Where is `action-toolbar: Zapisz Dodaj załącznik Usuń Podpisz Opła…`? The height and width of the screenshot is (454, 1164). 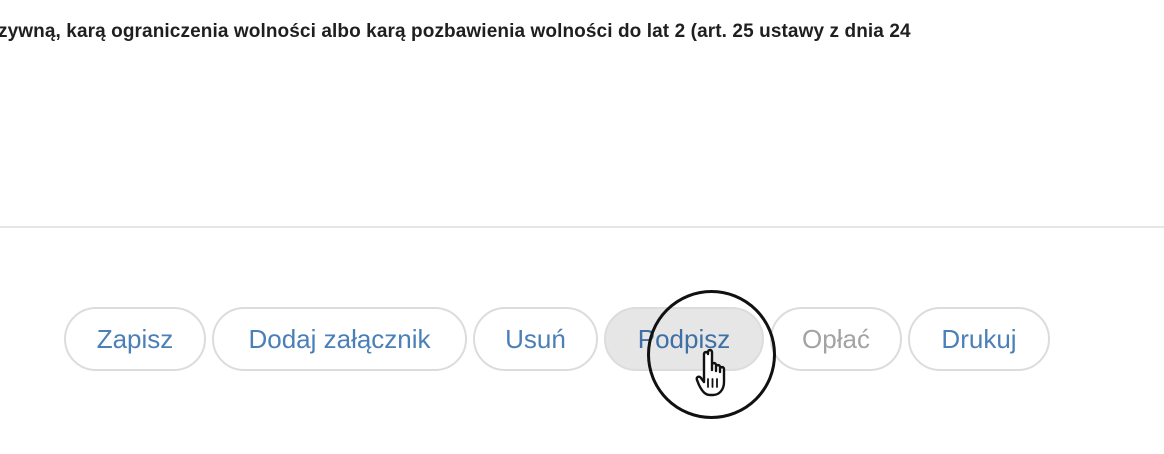
action-toolbar: Zapisz Dodaj załącznik Usuń Podpisz Opła… is located at coordinates (557, 339).